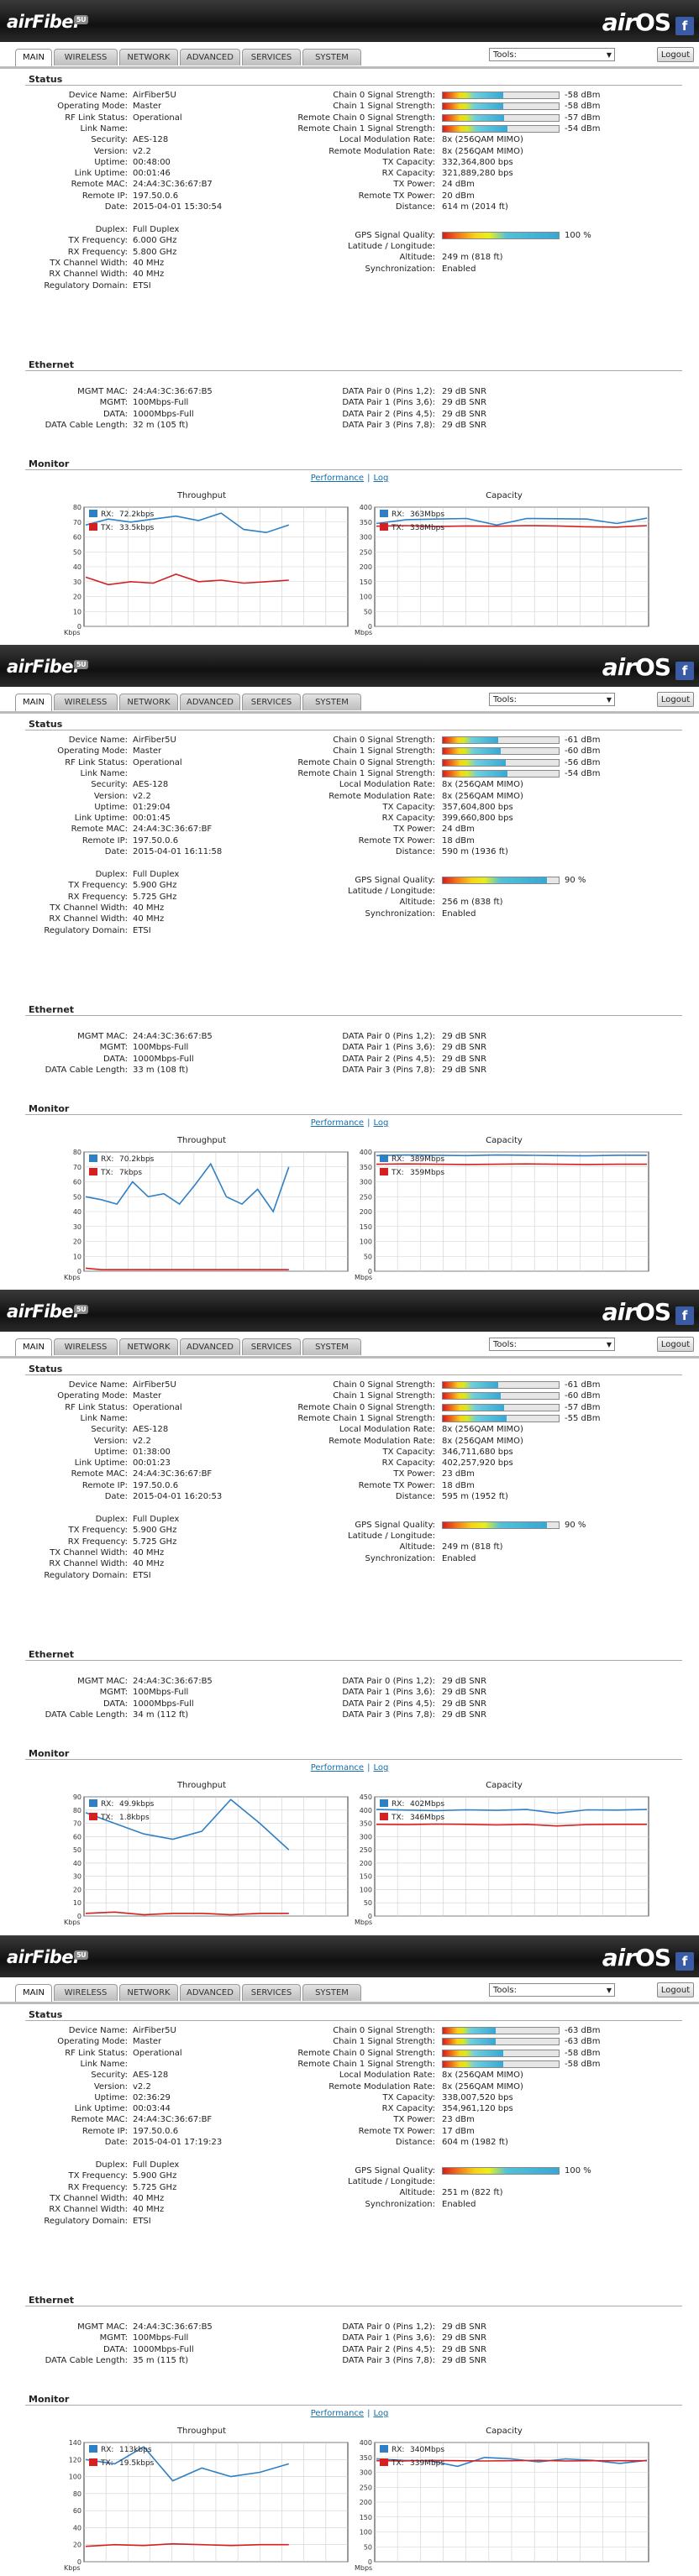  Describe the element at coordinates (163, 2349) in the screenshot. I see `value-data: 1000Mbps-Full` at that location.